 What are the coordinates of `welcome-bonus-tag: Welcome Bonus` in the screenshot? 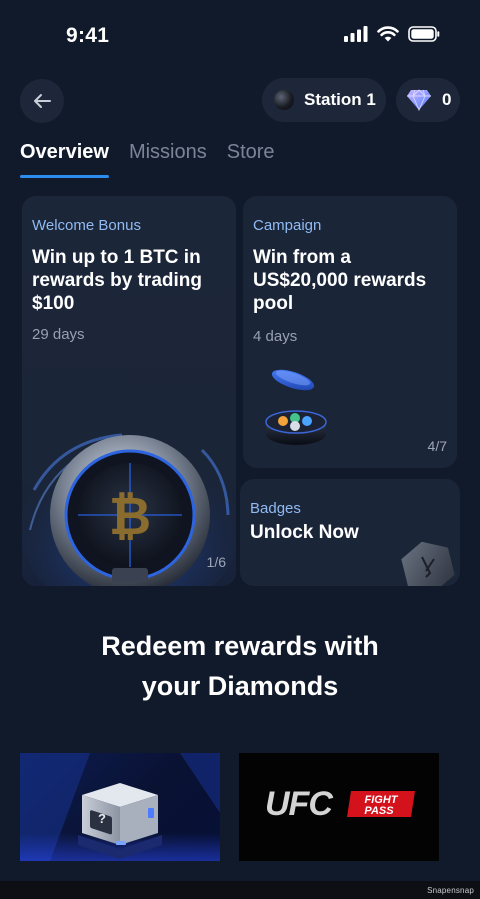 It's located at (86, 225).